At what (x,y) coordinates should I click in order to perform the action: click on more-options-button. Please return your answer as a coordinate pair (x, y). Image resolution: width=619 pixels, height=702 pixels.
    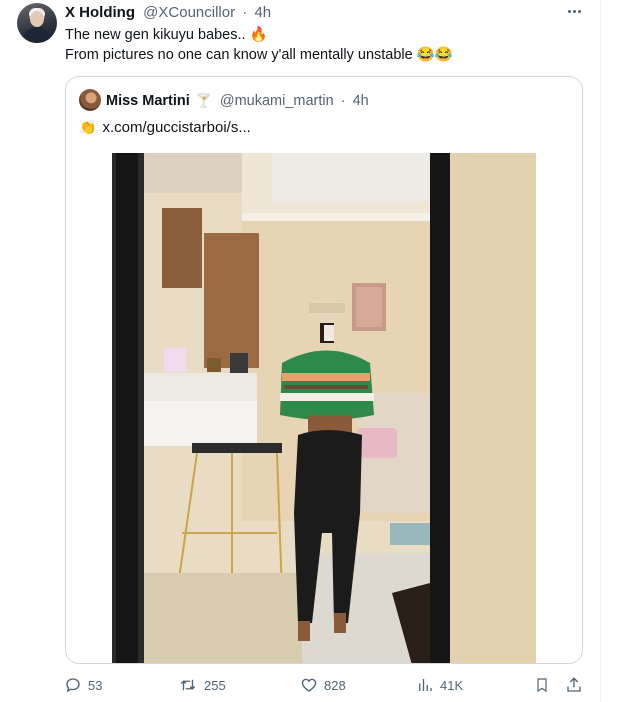
    Looking at the image, I should click on (574, 11).